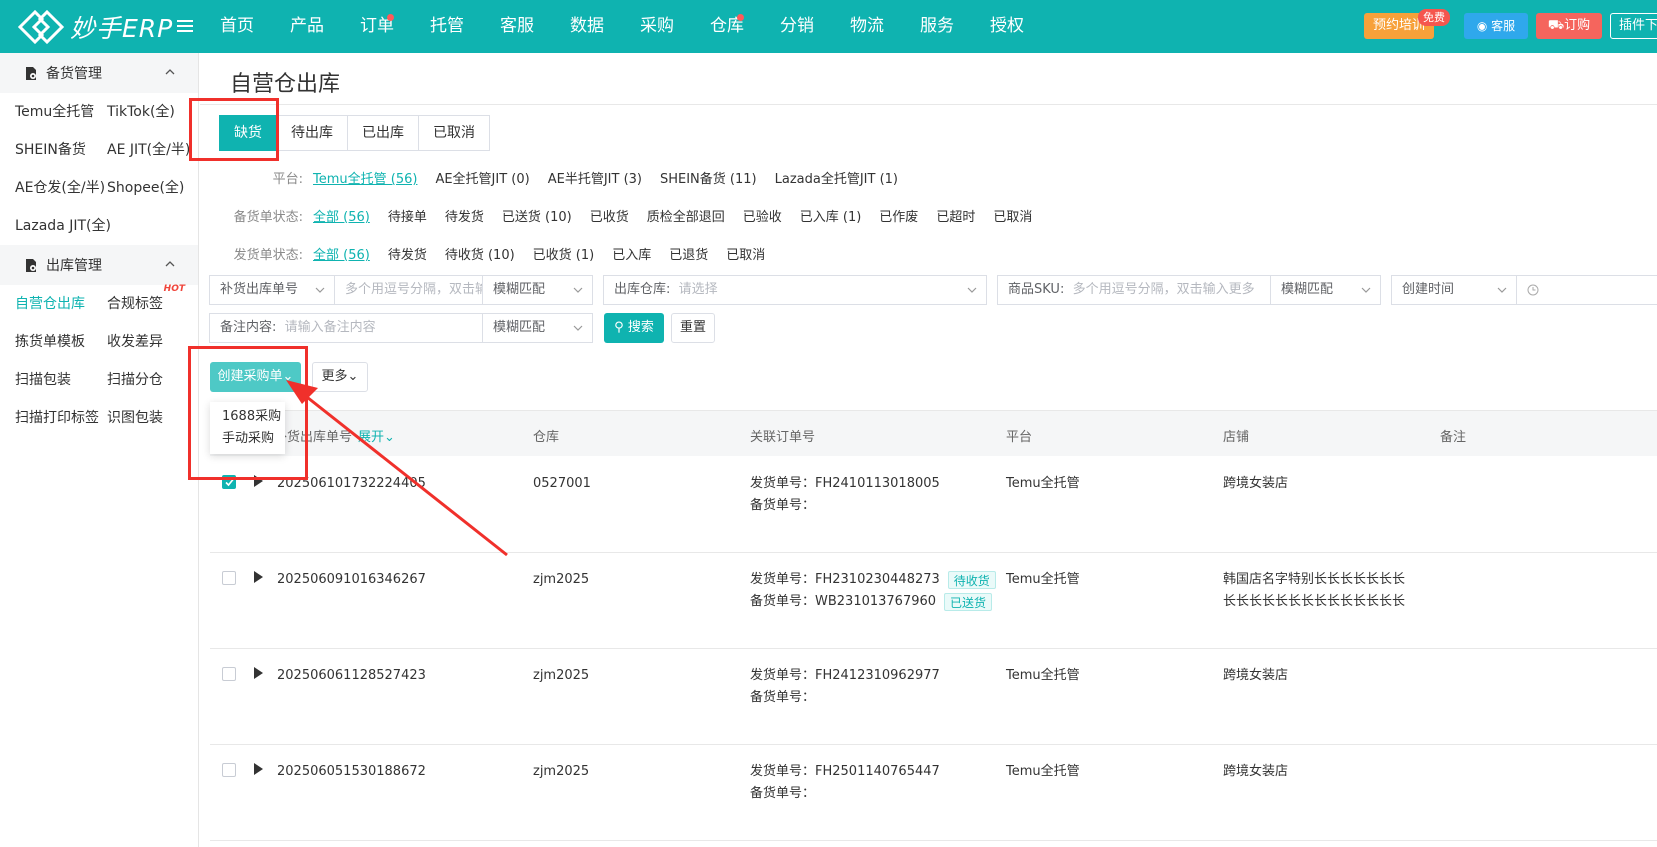 This screenshot has height=847, width=1657. Describe the element at coordinates (537, 215) in the screenshot. I see `filter-option: 已送货 (10)` at that location.